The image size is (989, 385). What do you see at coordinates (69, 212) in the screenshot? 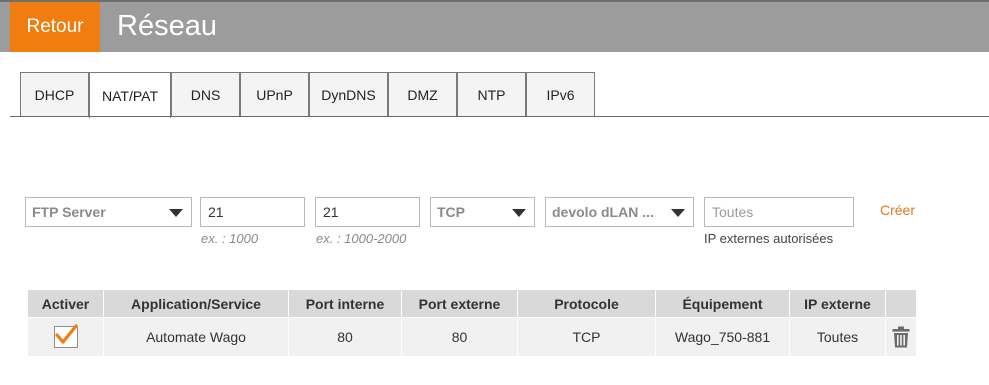
I see `service-select-value: FTP Server` at bounding box center [69, 212].